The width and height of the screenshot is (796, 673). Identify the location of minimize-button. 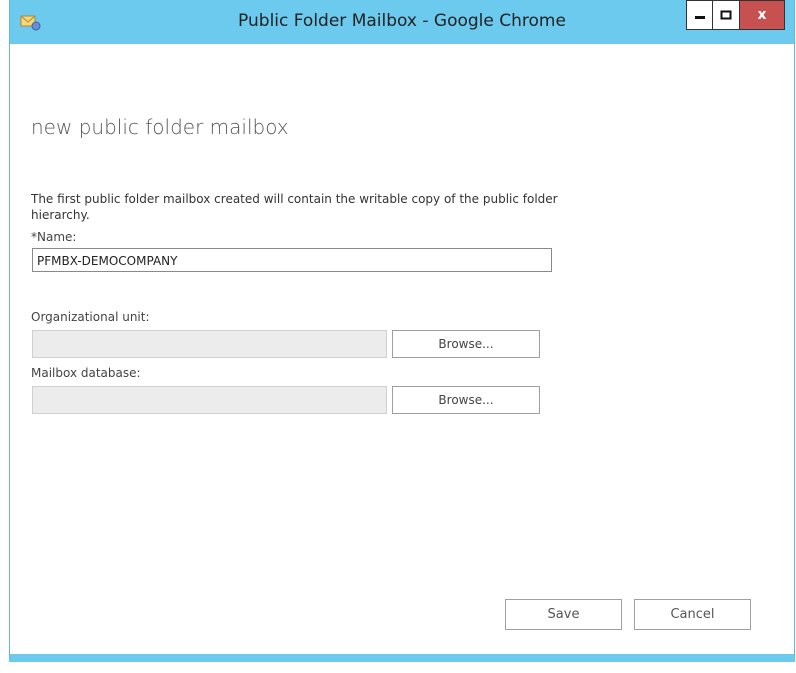
(699, 15).